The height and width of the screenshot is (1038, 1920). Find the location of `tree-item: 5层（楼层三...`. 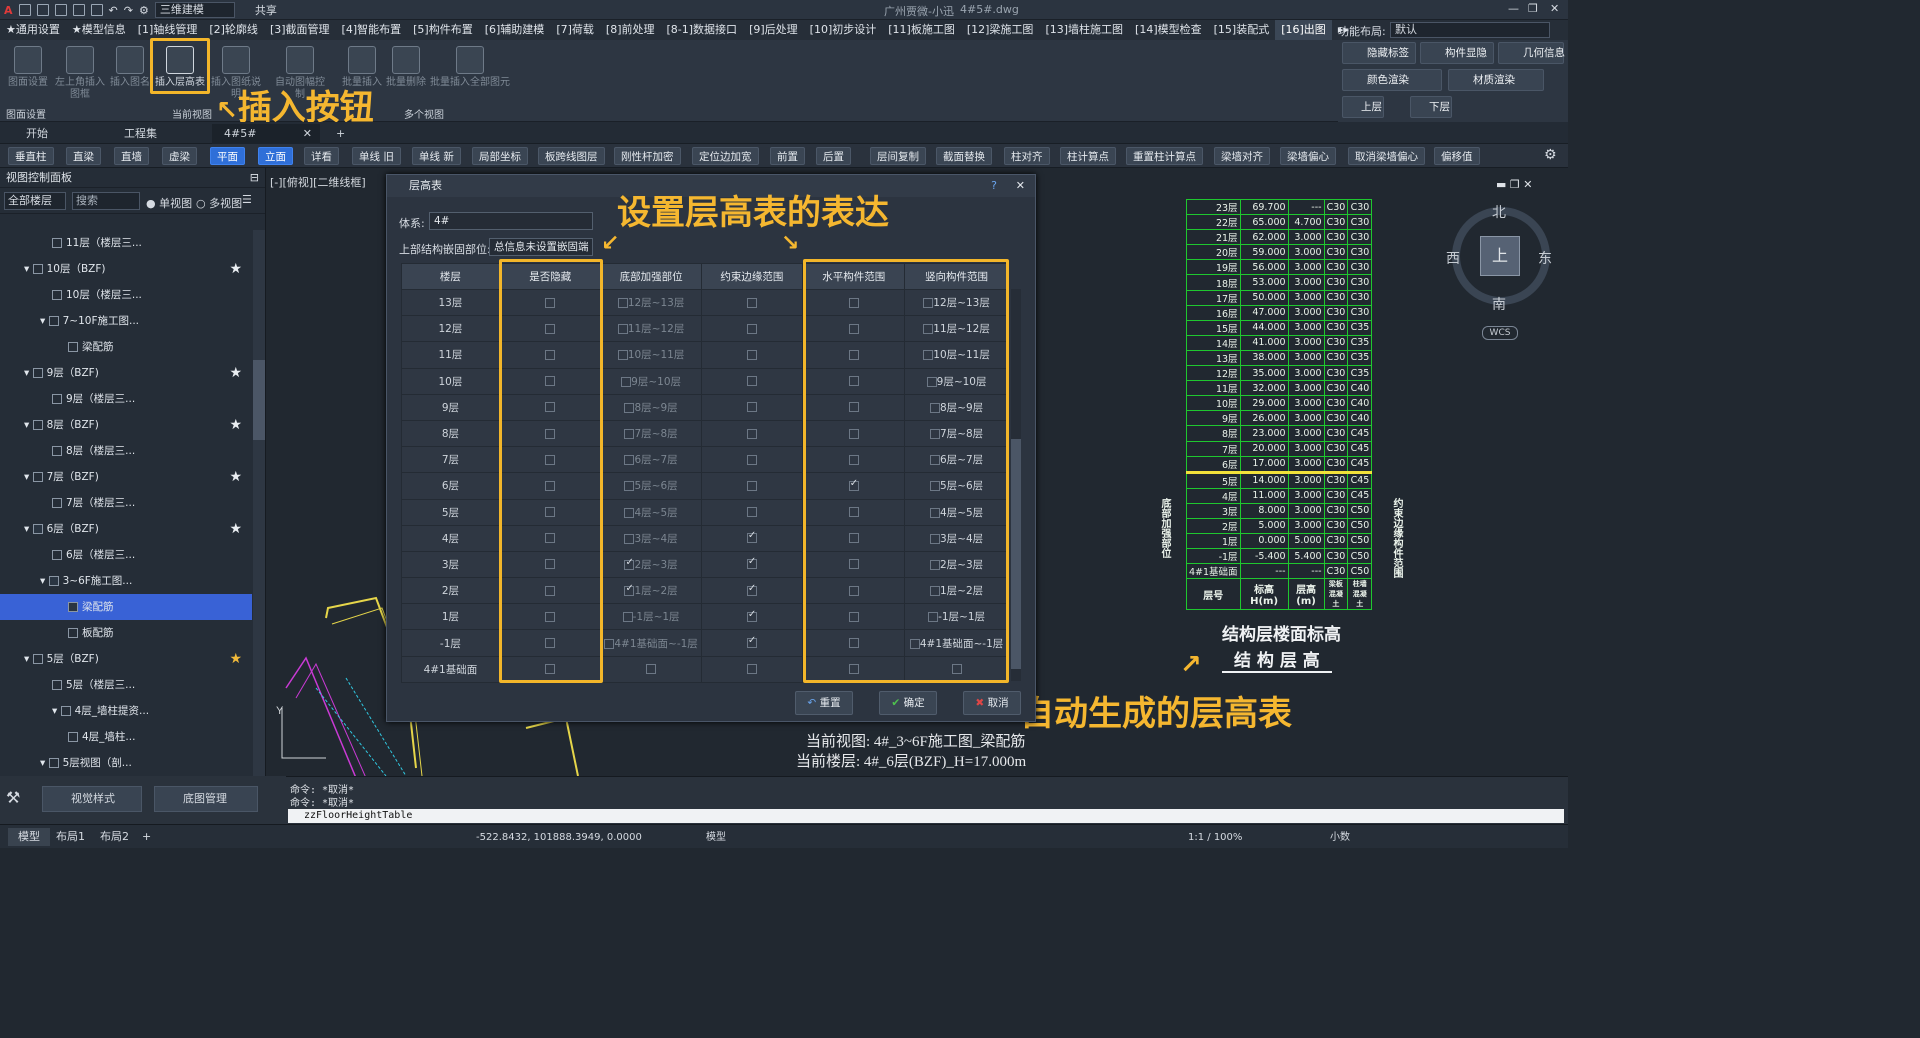

tree-item: 5层（楼层三... is located at coordinates (126, 685).